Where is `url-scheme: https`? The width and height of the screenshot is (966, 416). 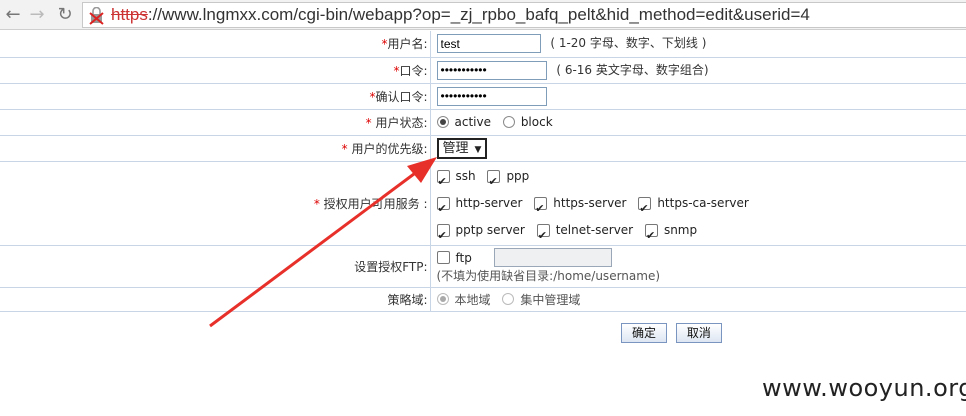 url-scheme: https is located at coordinates (129, 14).